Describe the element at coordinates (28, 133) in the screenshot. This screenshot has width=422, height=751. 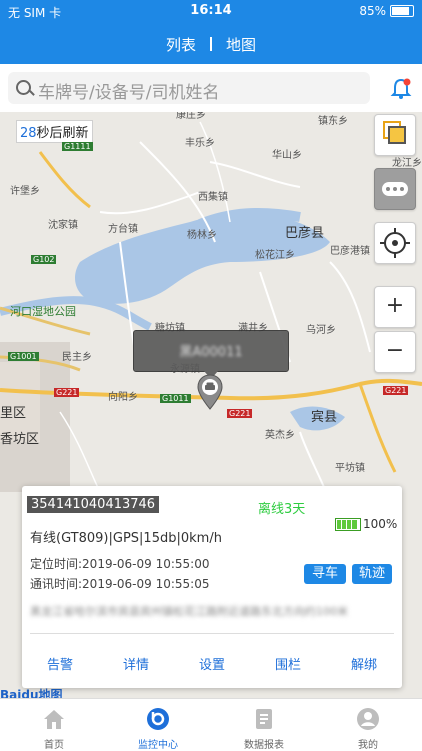
I see `refresh-seconds: 28` at that location.